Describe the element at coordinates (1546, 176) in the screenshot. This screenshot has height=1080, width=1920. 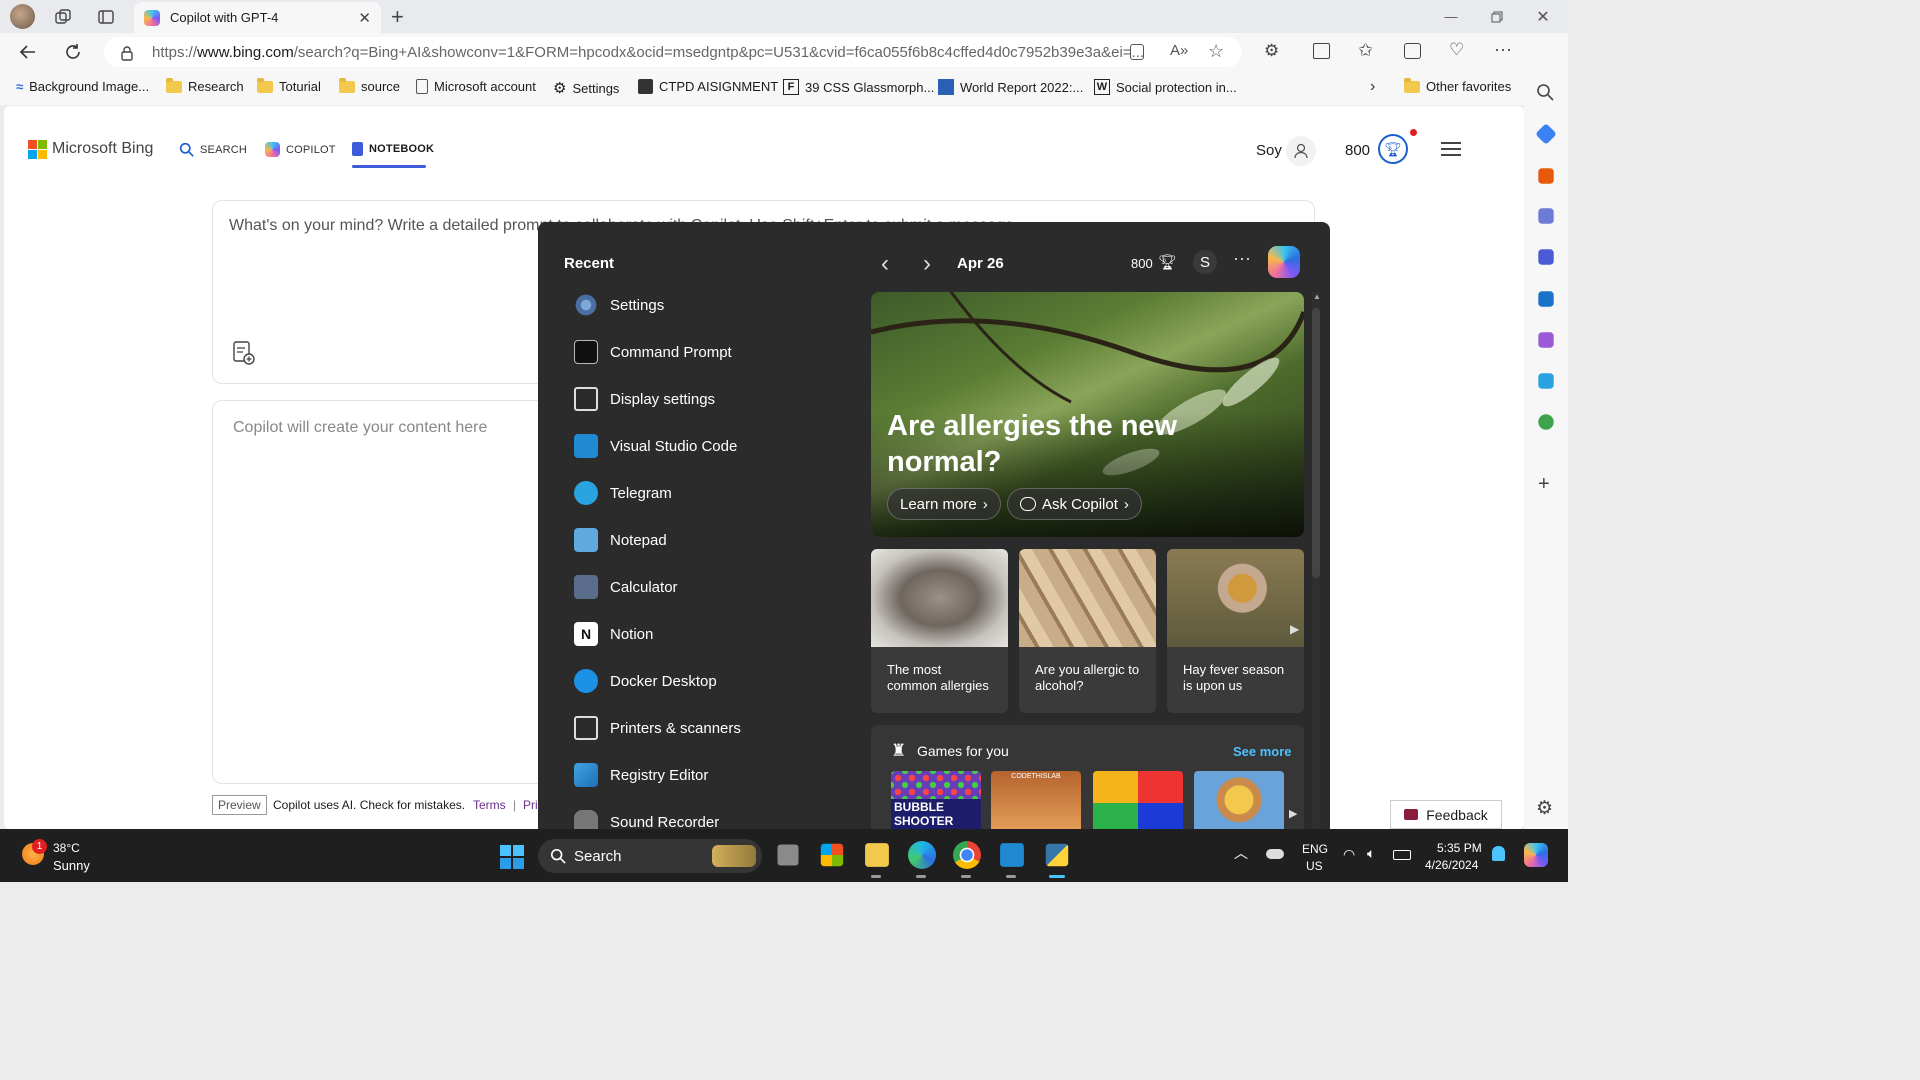
I see `toolbox-icon` at that location.